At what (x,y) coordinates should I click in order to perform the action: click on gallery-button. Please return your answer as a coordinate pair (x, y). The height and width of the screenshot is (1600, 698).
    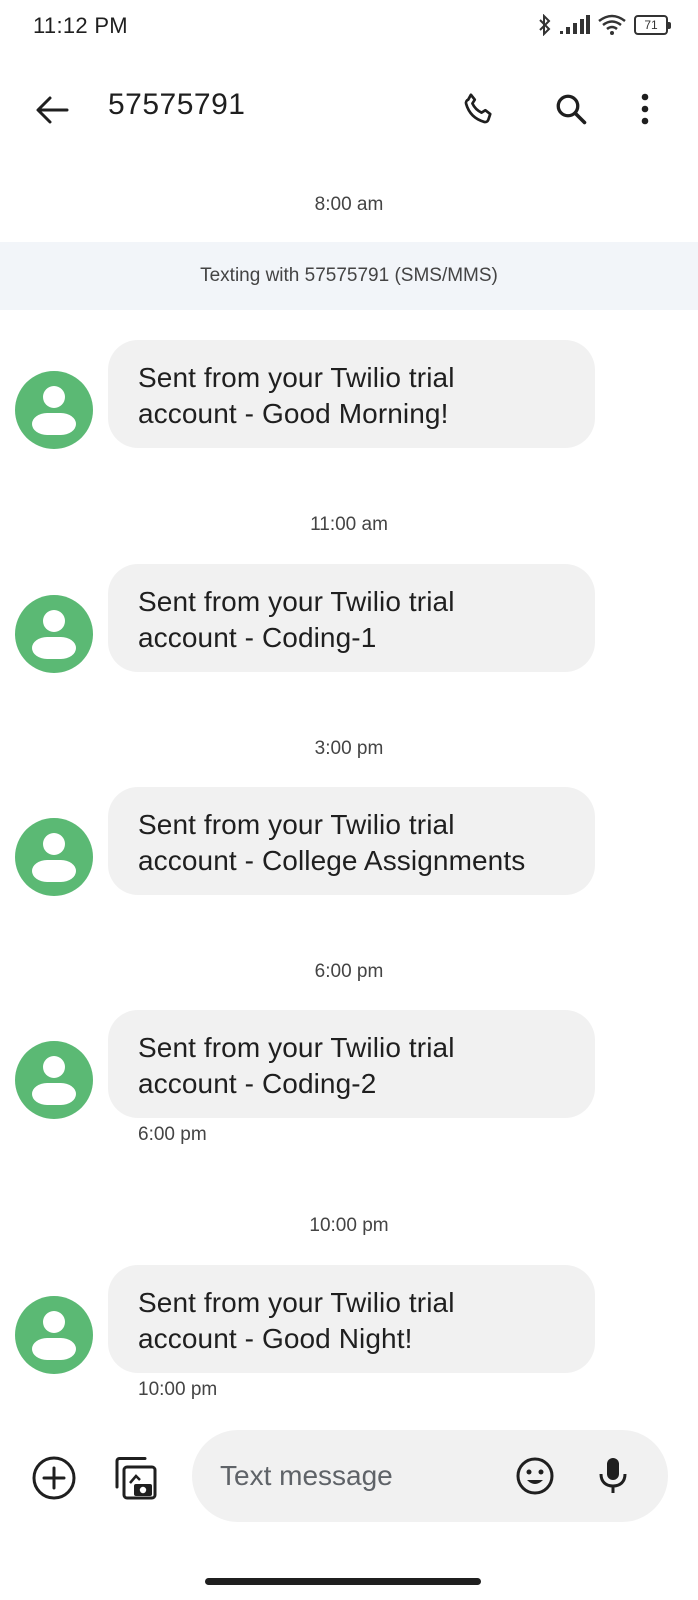
    Looking at the image, I should click on (136, 1478).